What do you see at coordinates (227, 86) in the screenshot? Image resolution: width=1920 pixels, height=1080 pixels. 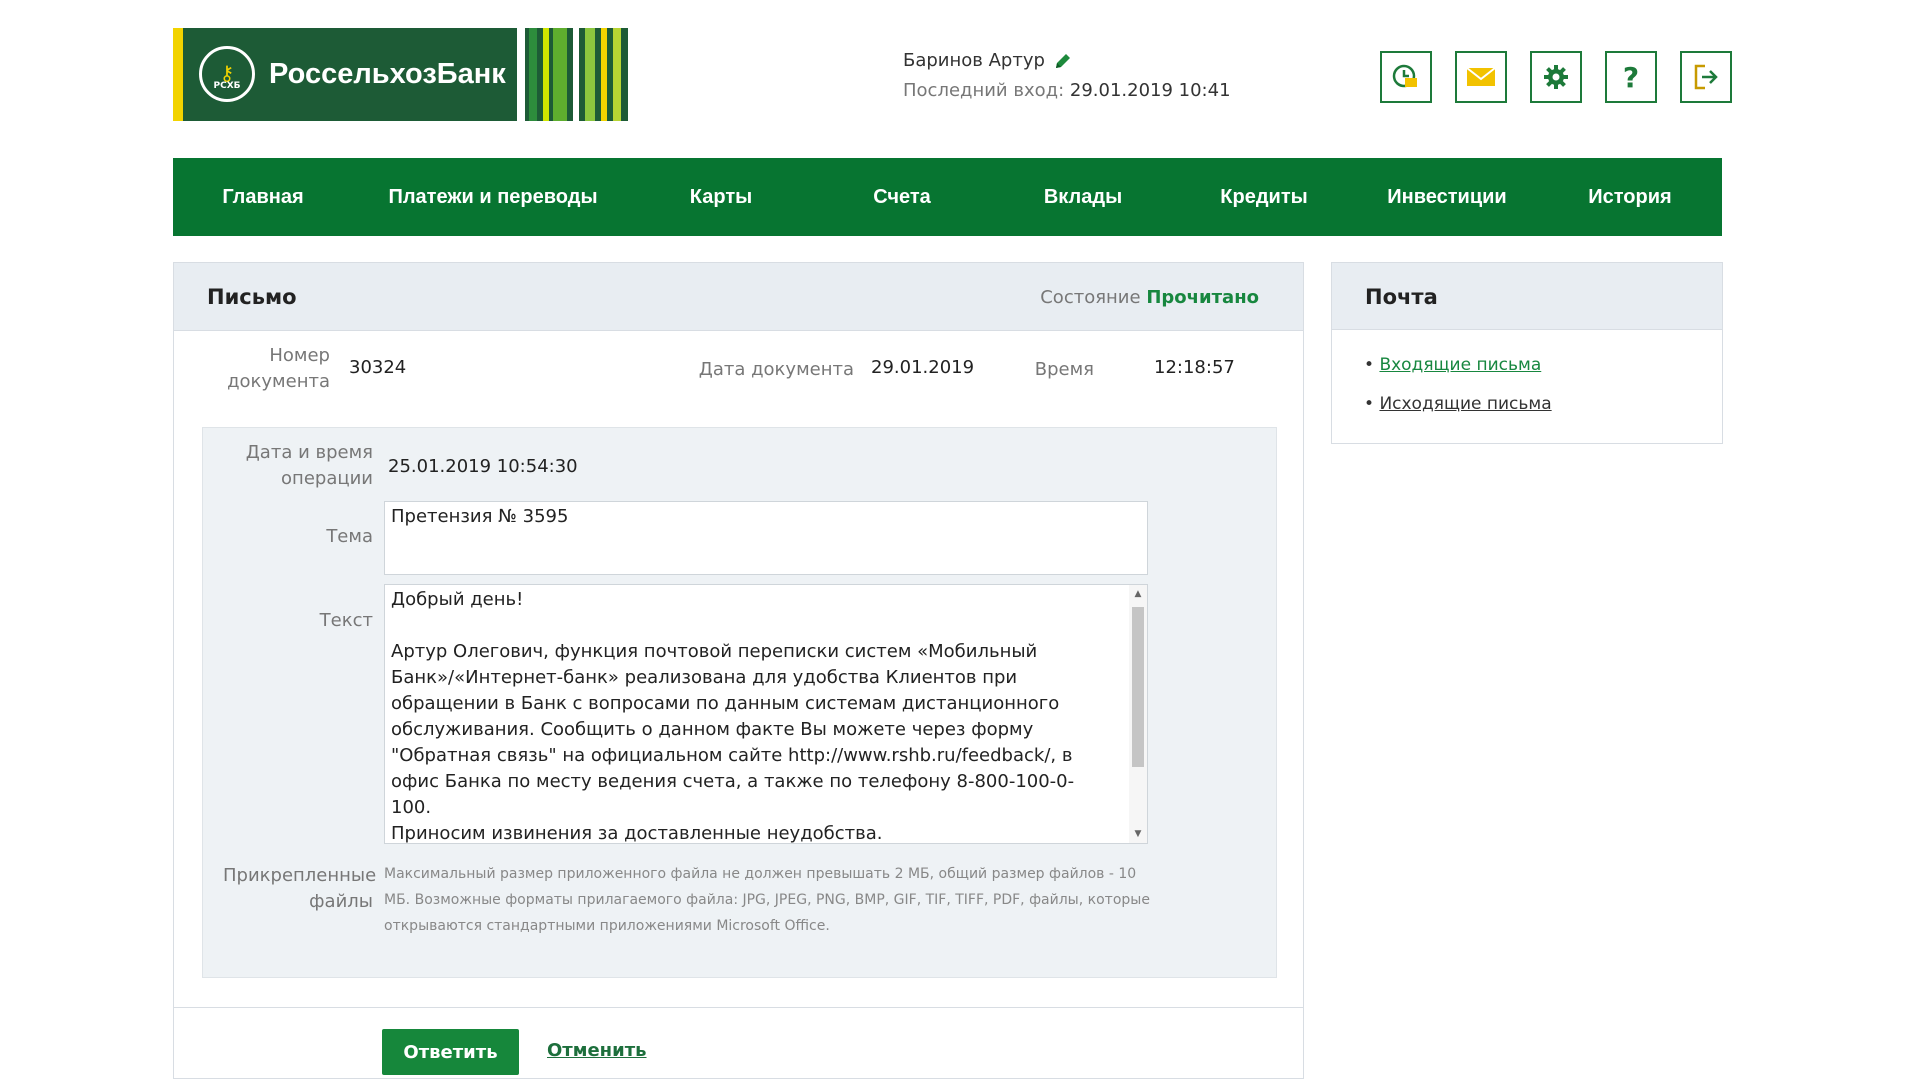 I see `emblem-text: РСХБ` at bounding box center [227, 86].